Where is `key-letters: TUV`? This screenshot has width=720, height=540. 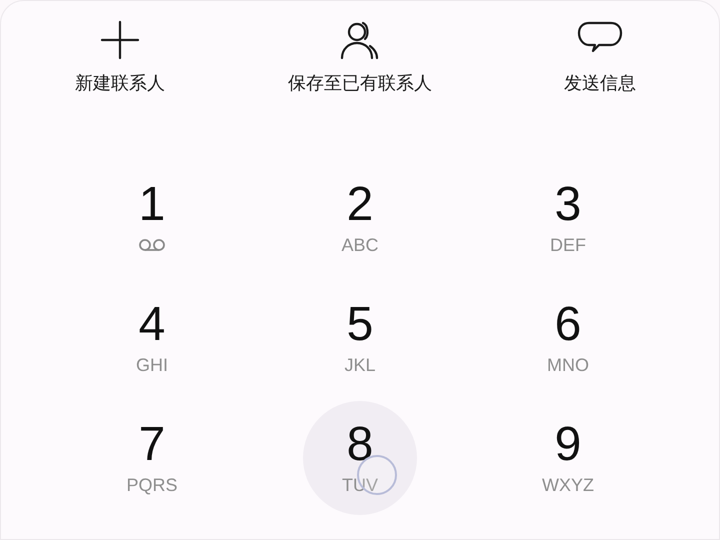 key-letters: TUV is located at coordinates (360, 485).